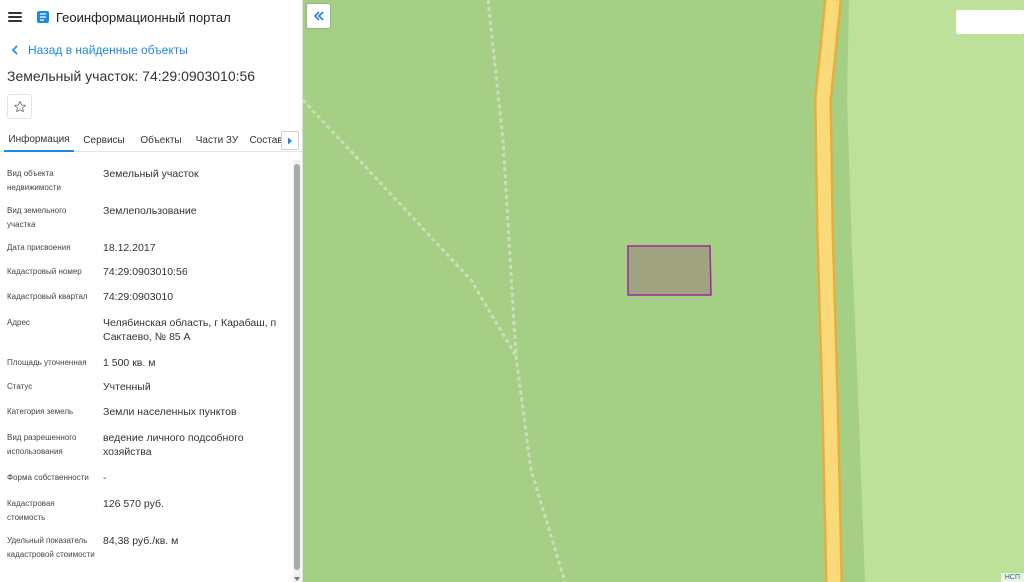  Describe the element at coordinates (145, 272) in the screenshot. I see `info-value: 74:29:0903010:56` at that location.